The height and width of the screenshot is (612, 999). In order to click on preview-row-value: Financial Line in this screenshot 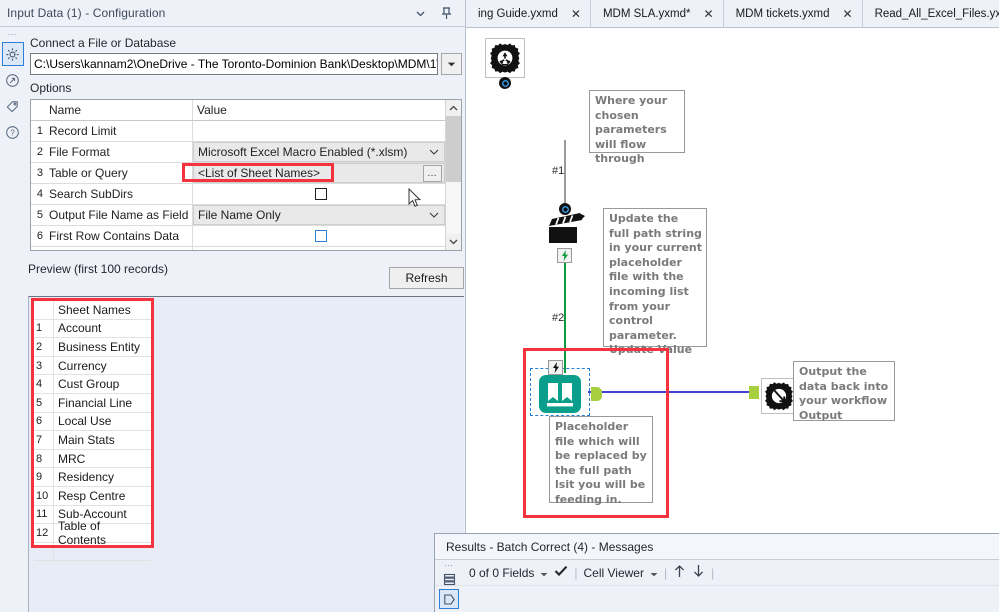, I will do `click(95, 402)`.